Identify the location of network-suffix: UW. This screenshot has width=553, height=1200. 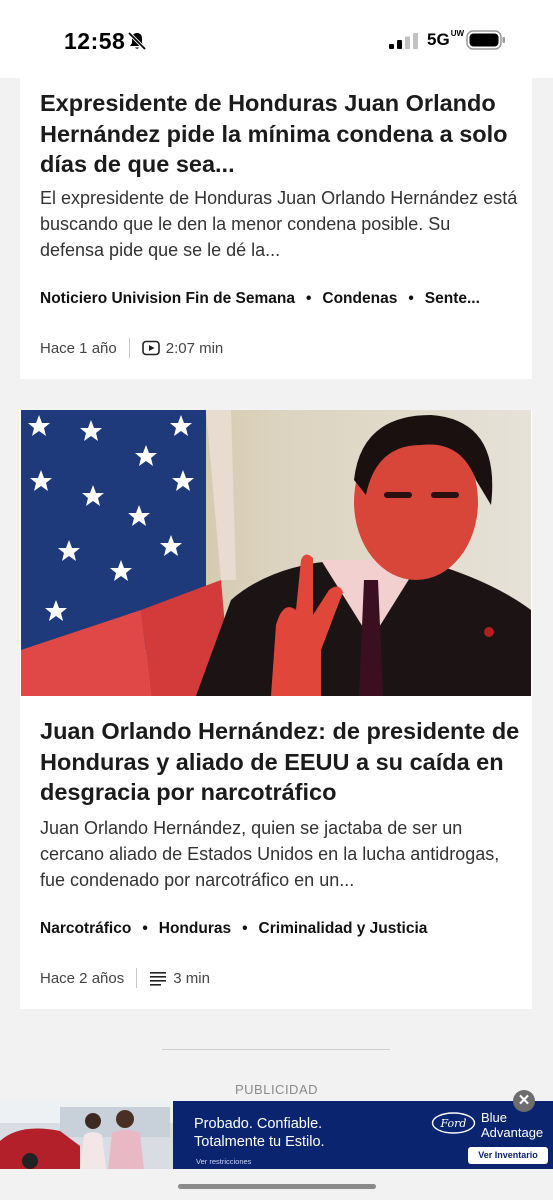
(457, 33).